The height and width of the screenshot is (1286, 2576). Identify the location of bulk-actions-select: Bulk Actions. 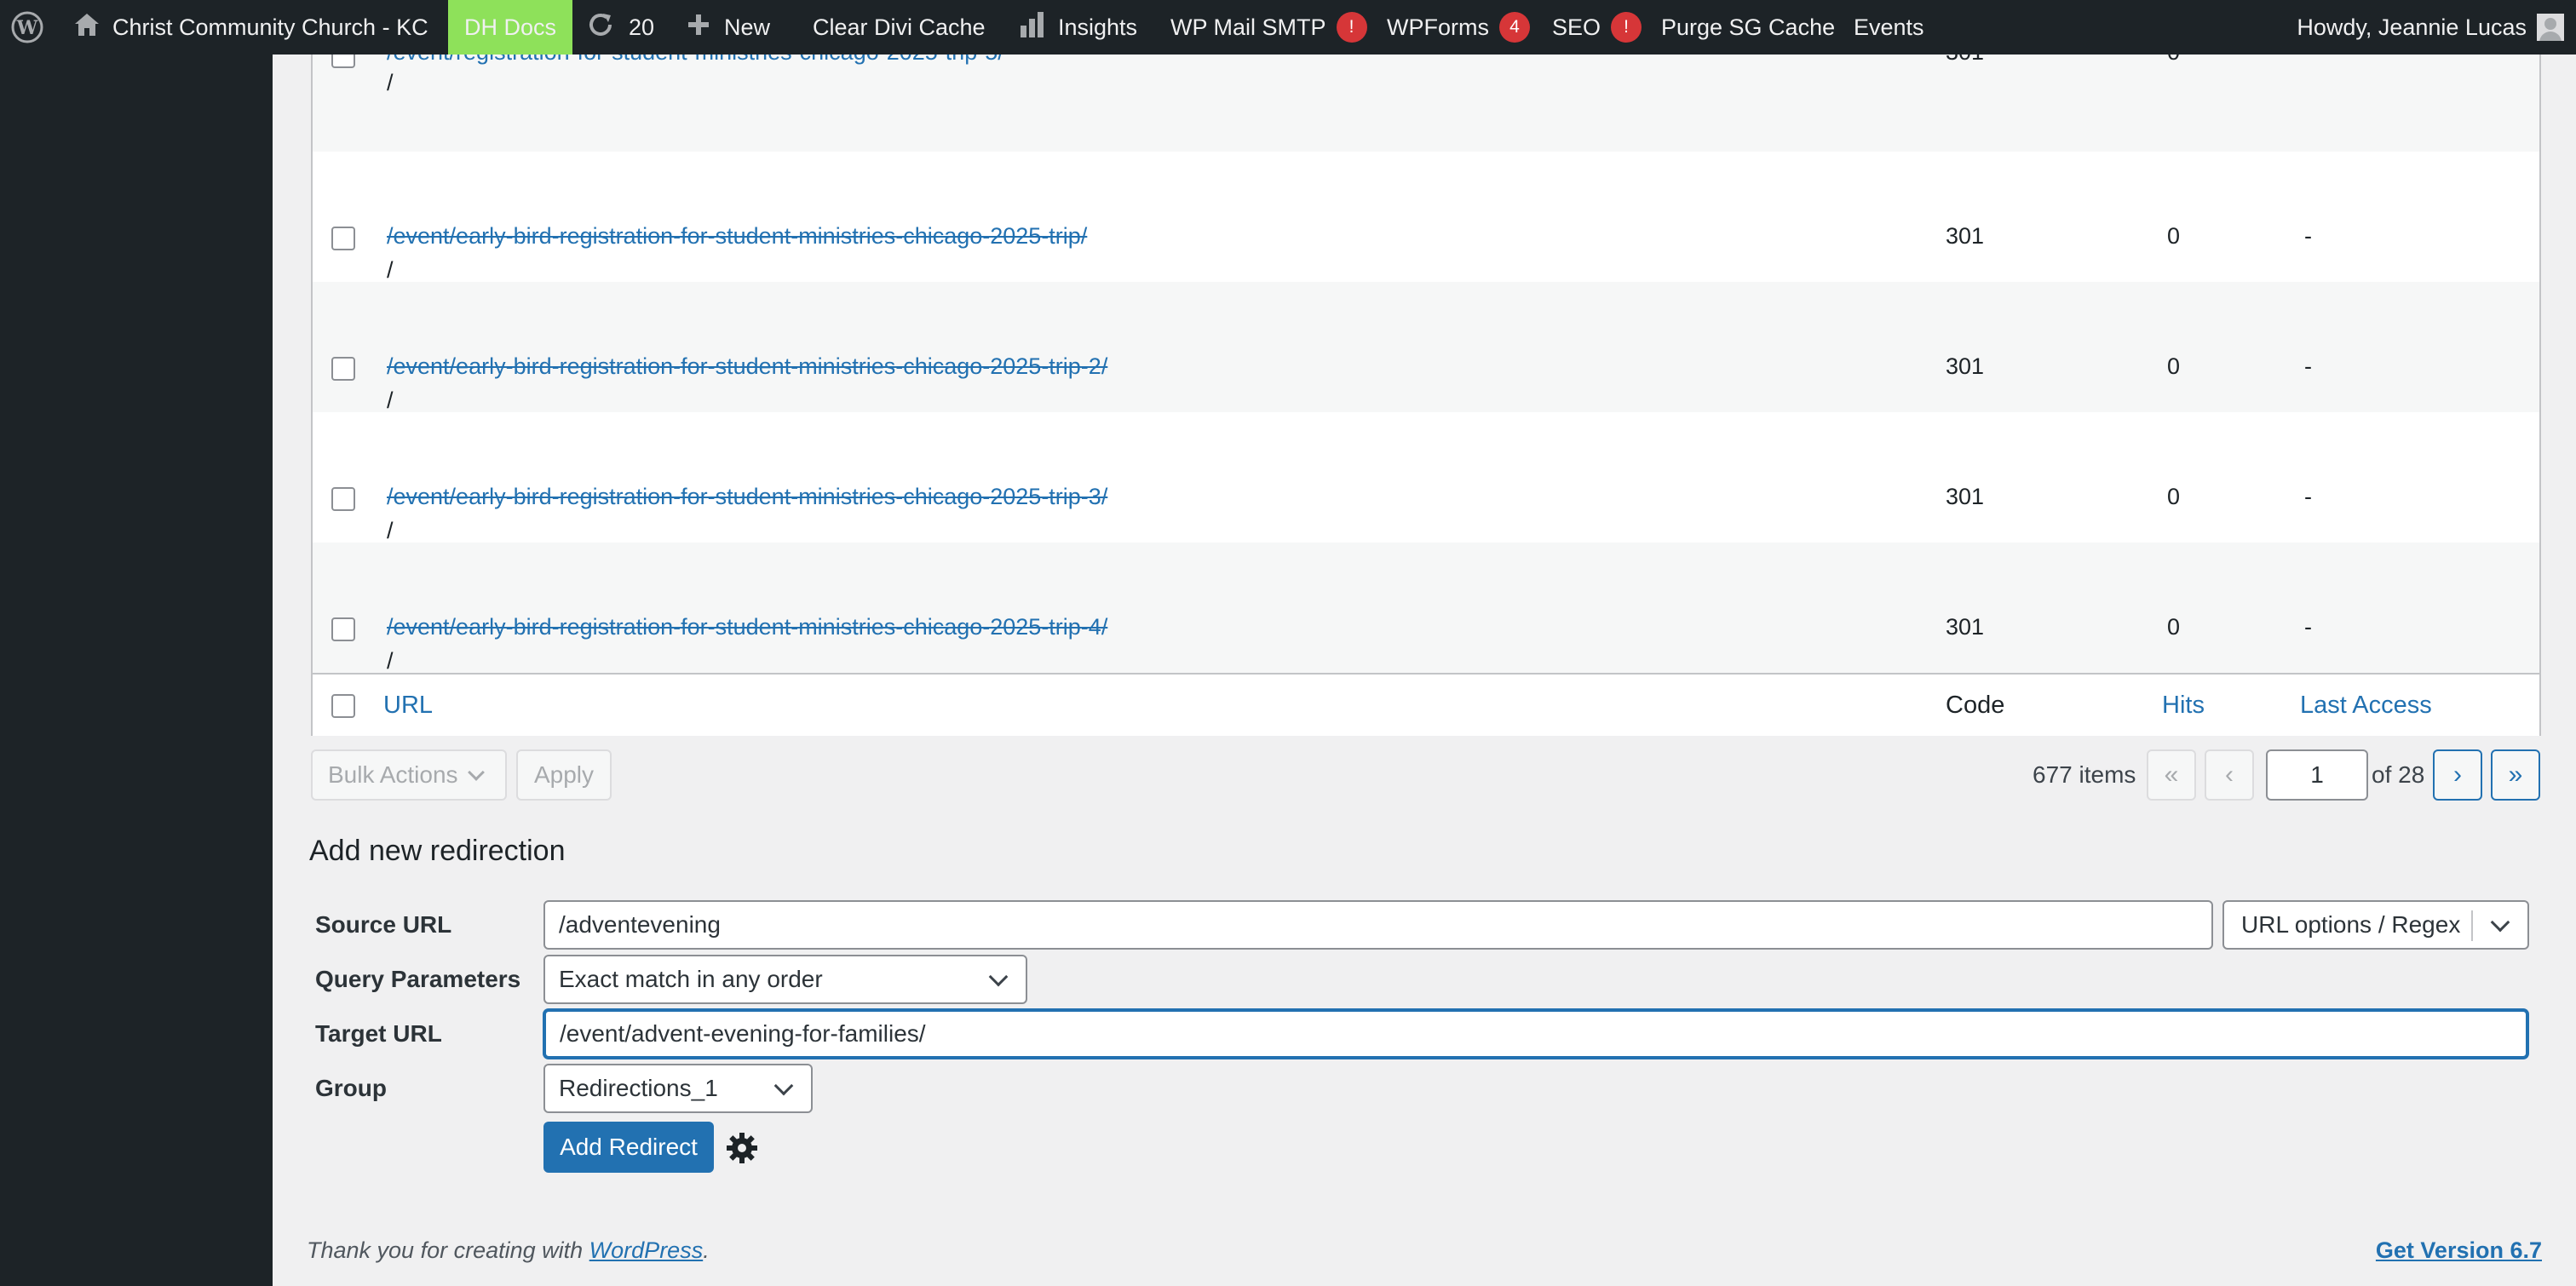
(409, 775).